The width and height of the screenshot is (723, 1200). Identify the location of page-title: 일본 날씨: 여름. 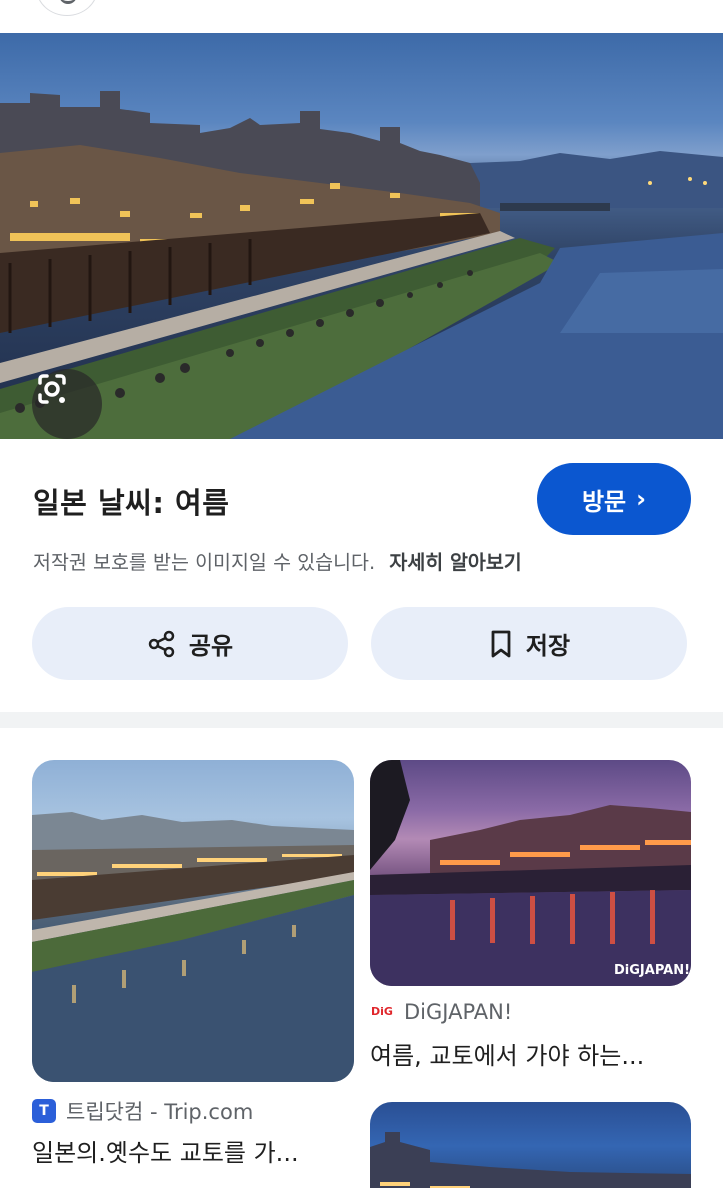
(131, 503).